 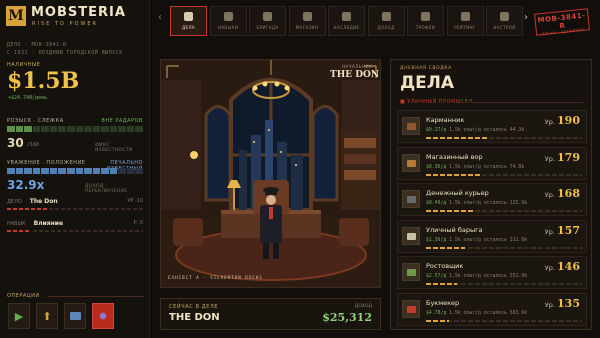 What do you see at coordinates (504, 27) in the screenshot?
I see `tab-label: НАСТРОЙ` at bounding box center [504, 27].